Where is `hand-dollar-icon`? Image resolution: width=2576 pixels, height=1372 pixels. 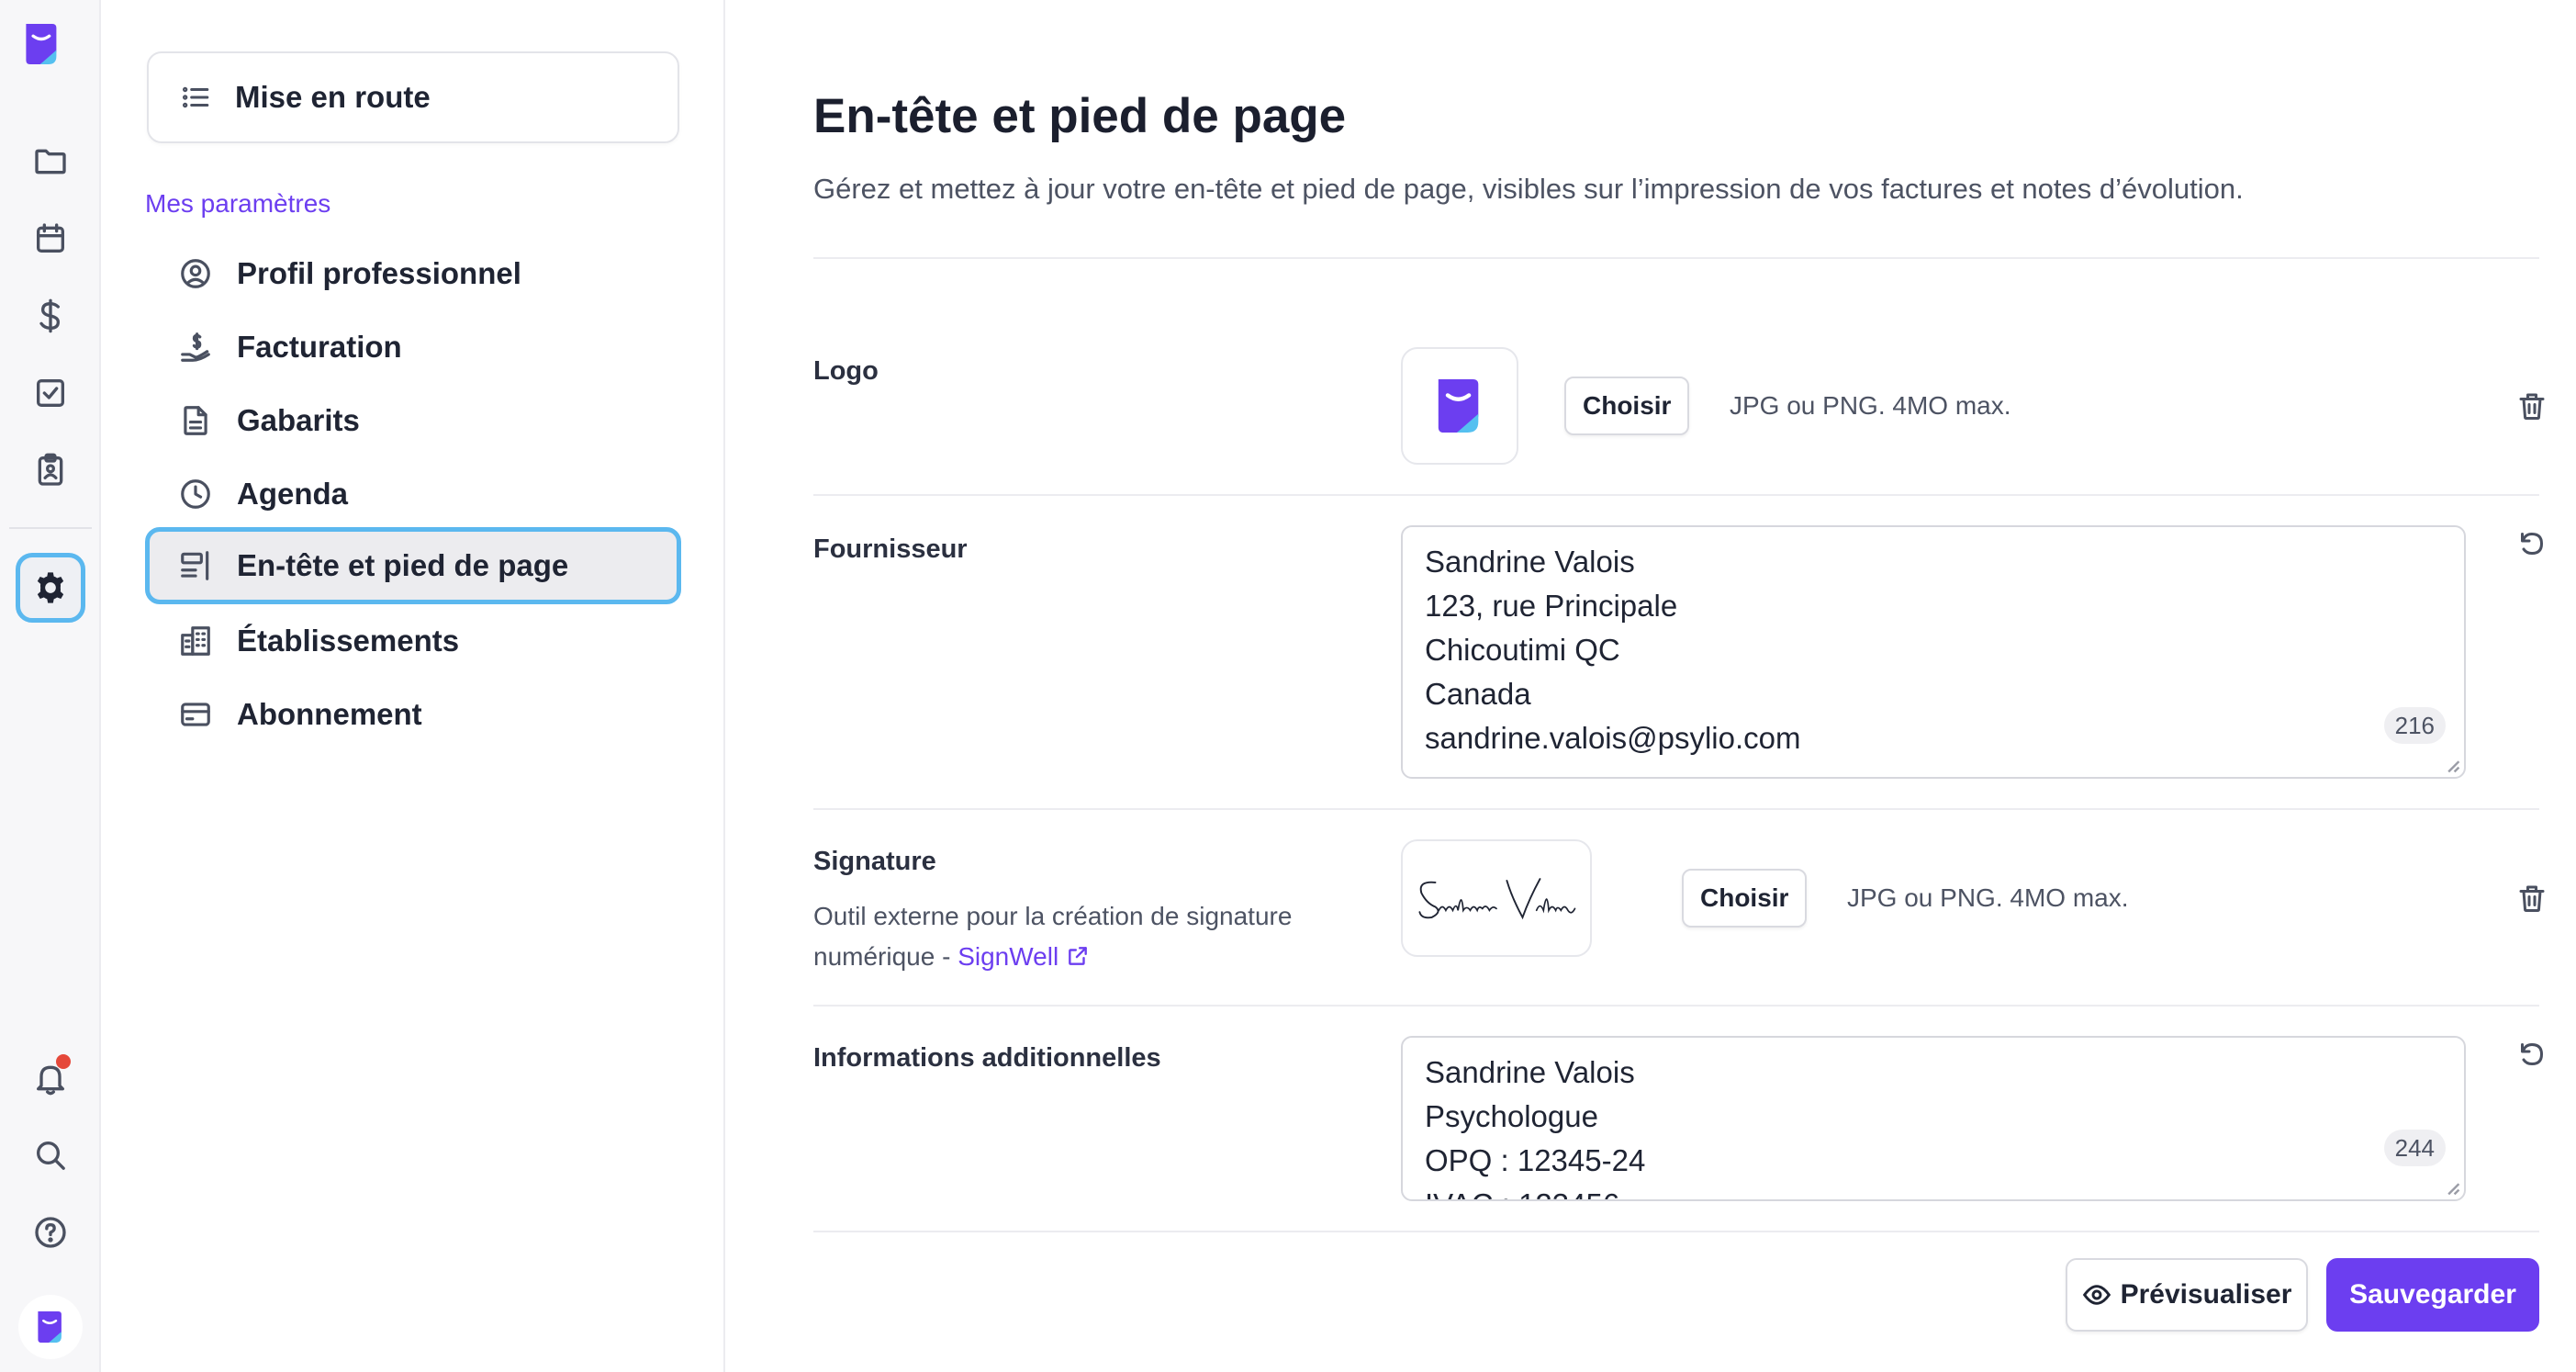 hand-dollar-icon is located at coordinates (195, 347).